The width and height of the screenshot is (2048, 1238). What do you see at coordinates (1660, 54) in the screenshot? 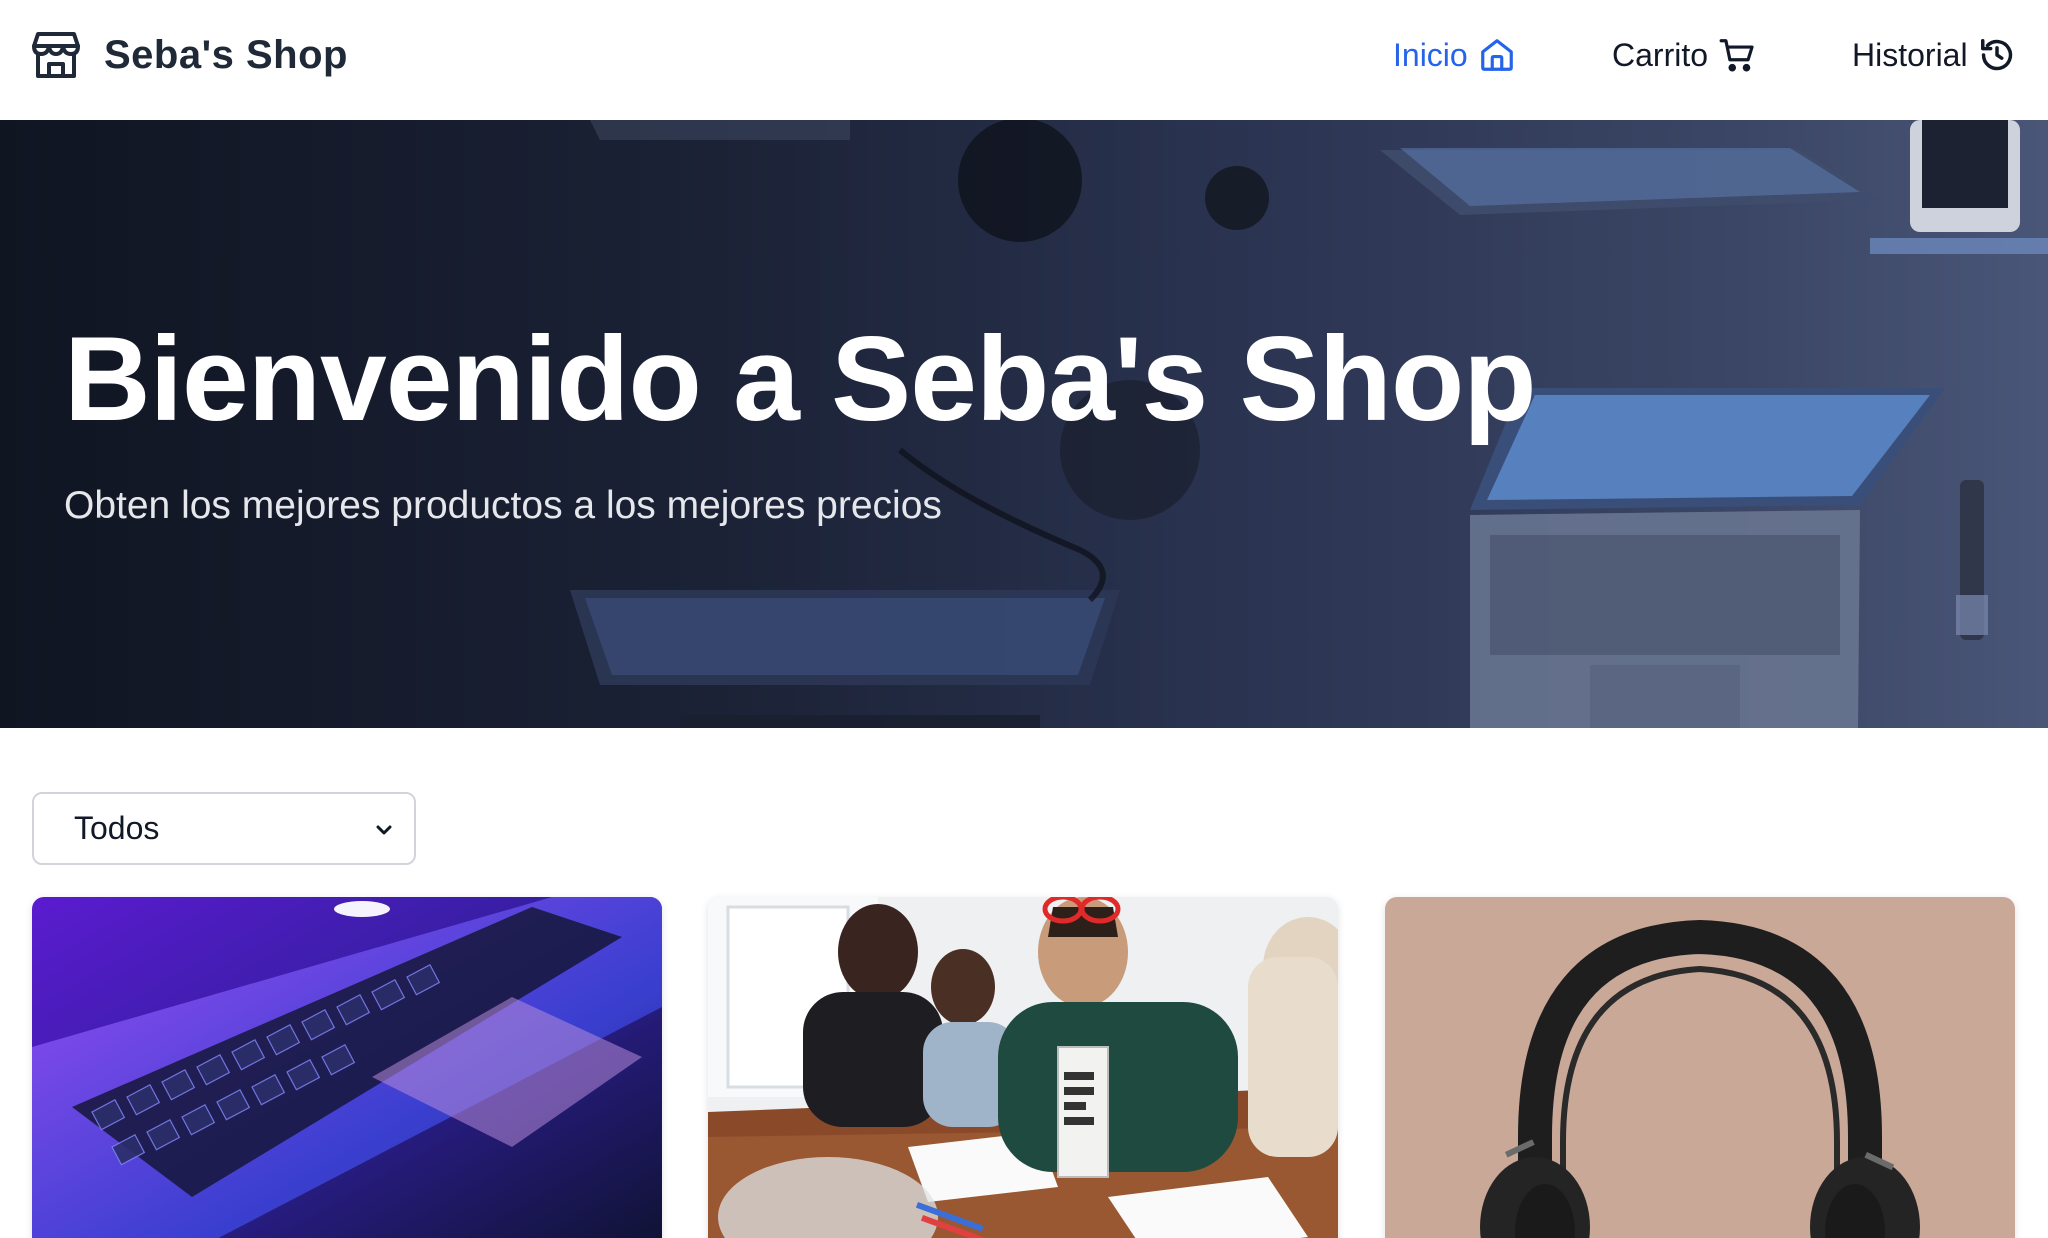
I see `nav-carrito-label: Carrito` at bounding box center [1660, 54].